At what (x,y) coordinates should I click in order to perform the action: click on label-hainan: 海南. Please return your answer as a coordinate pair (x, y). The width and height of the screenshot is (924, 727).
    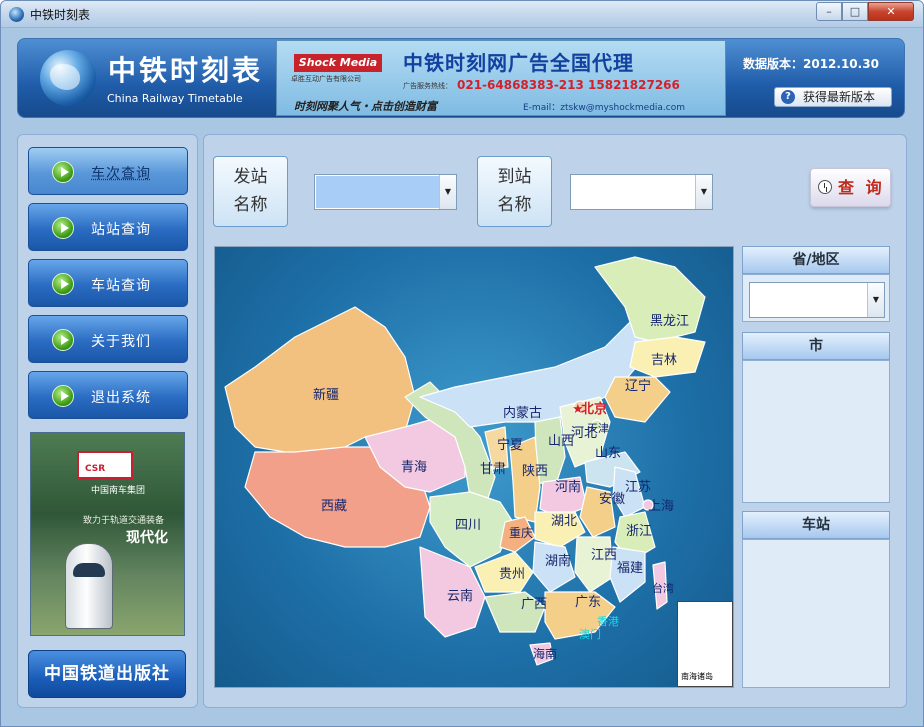
    Looking at the image, I should click on (545, 653).